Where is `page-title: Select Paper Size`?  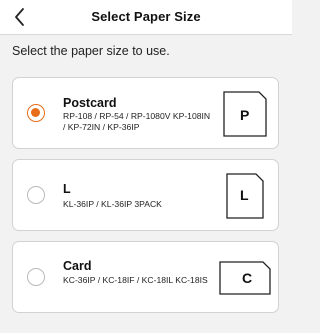
page-title: Select Paper Size is located at coordinates (146, 16).